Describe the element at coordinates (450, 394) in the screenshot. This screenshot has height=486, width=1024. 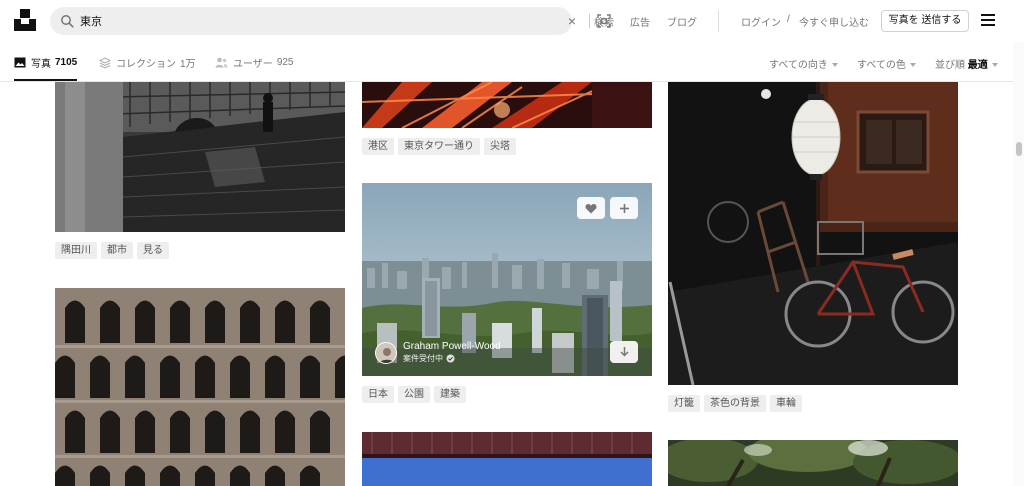
I see `tag-chip: 建築` at that location.